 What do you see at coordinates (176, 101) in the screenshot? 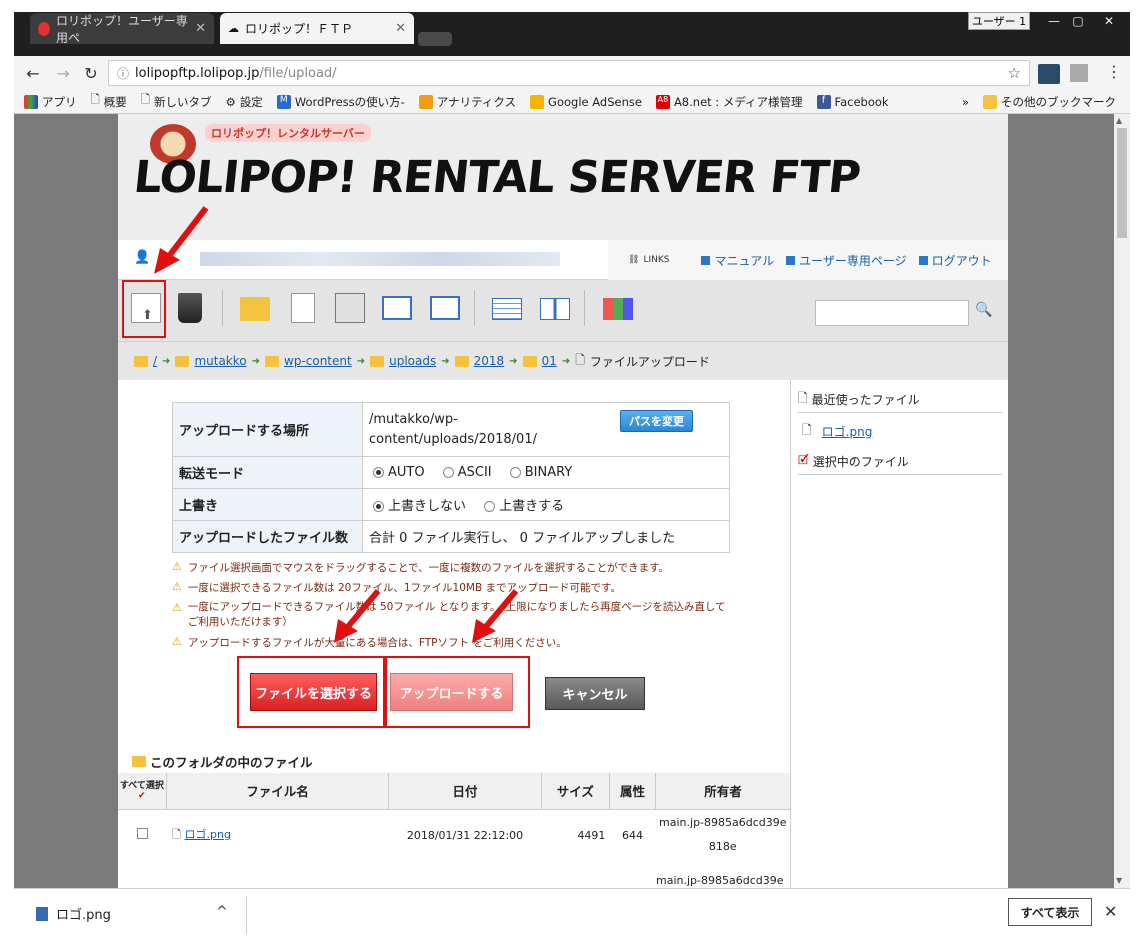
I see `bookmark-new-tab: 🗋 新しいタブ` at bounding box center [176, 101].